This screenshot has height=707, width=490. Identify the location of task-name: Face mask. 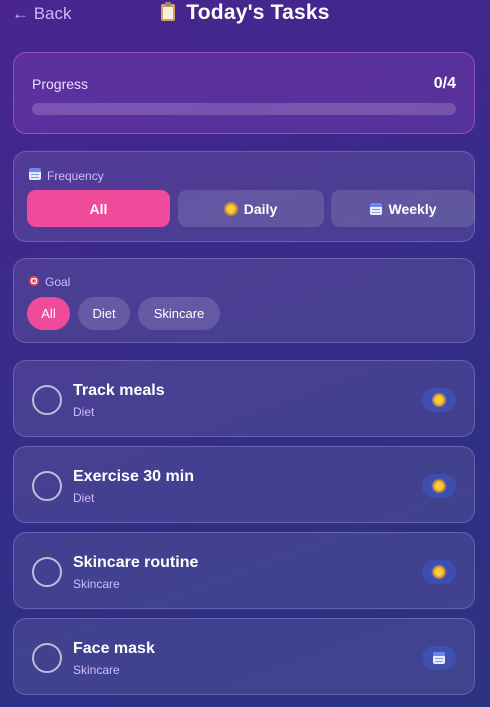
(114, 648).